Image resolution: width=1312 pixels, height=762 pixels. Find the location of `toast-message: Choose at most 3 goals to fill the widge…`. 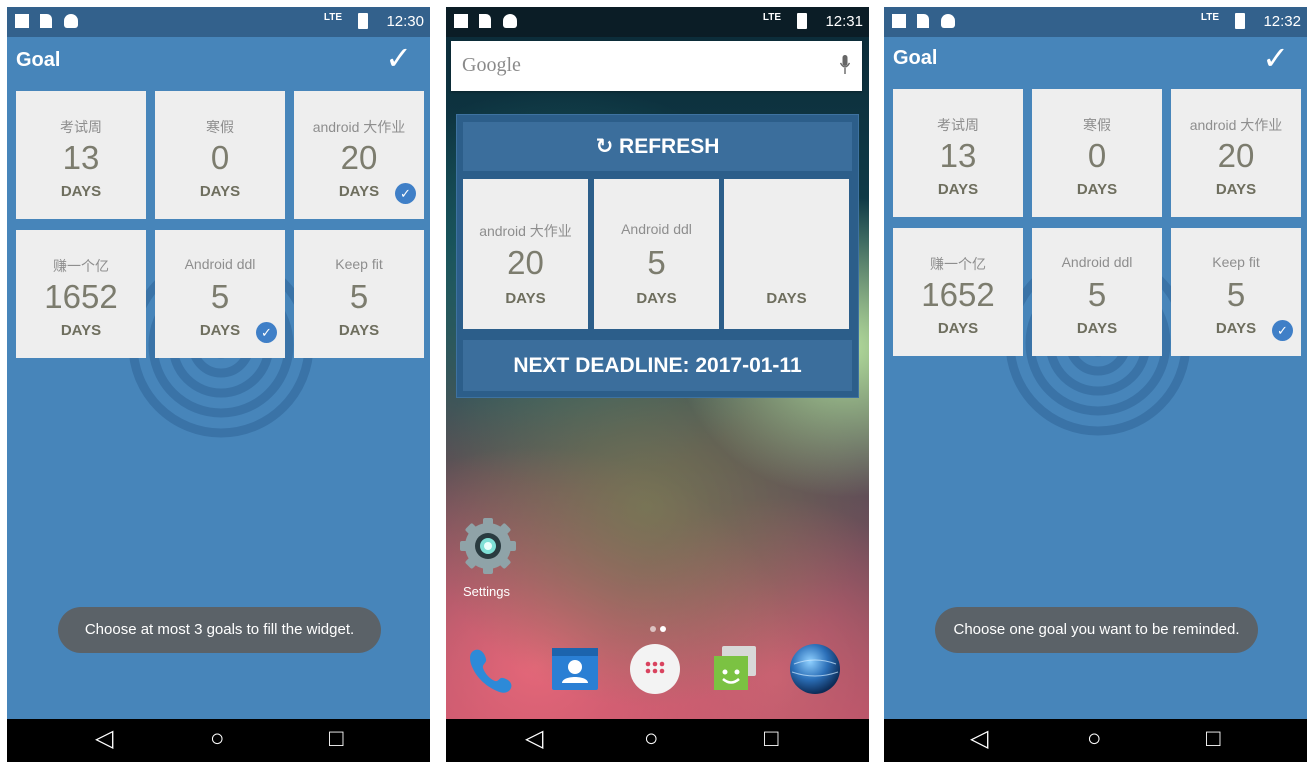

toast-message: Choose at most 3 goals to fill the widge… is located at coordinates (219, 630).